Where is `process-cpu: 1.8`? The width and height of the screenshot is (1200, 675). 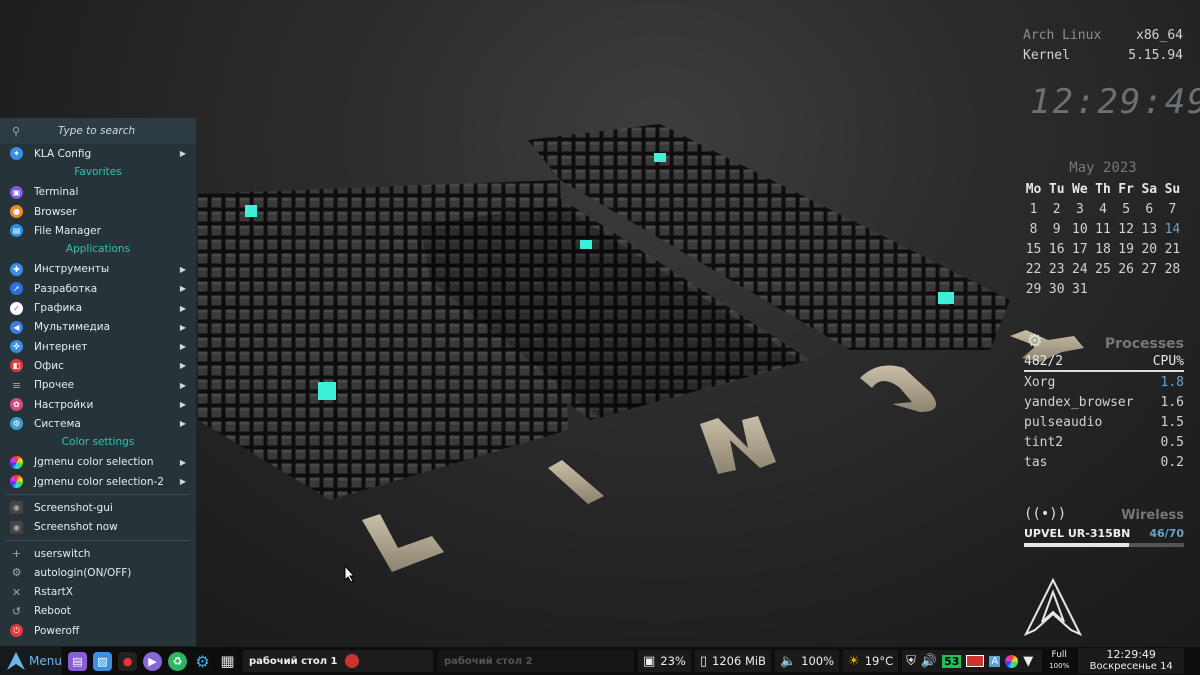 process-cpu: 1.8 is located at coordinates (1172, 382).